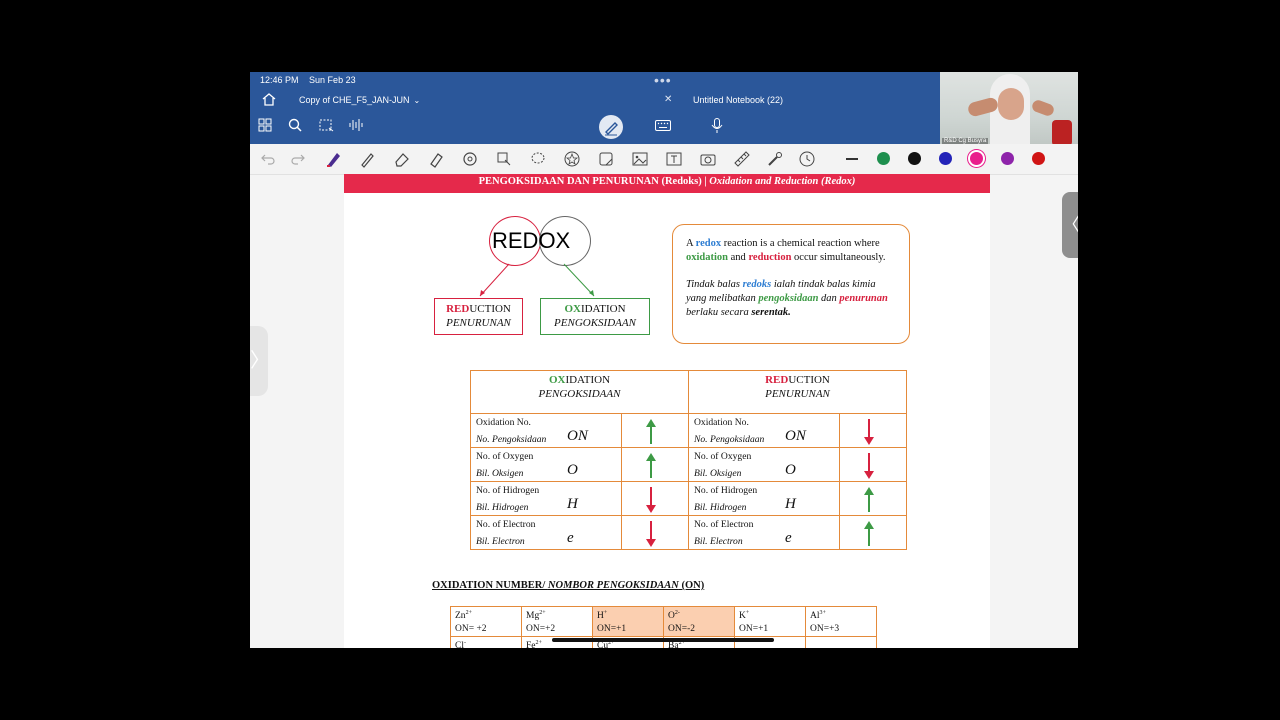  Describe the element at coordinates (764, 498) in the screenshot. I see `red-label-cell: No. of Hidrogen Bil. Hidrogen H` at that location.